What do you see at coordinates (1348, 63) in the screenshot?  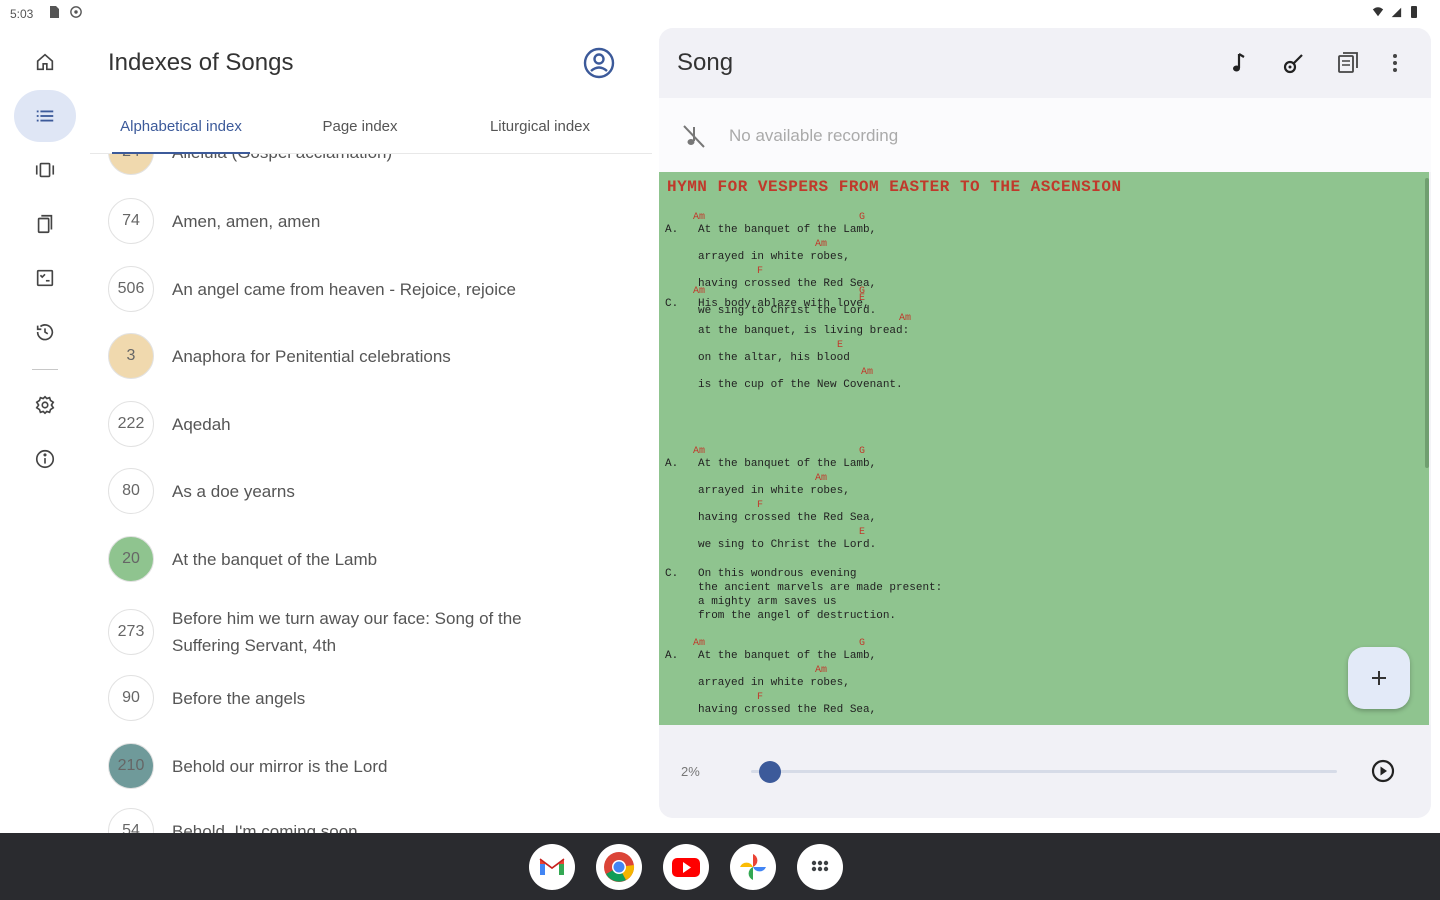 I see `tablet-icon` at bounding box center [1348, 63].